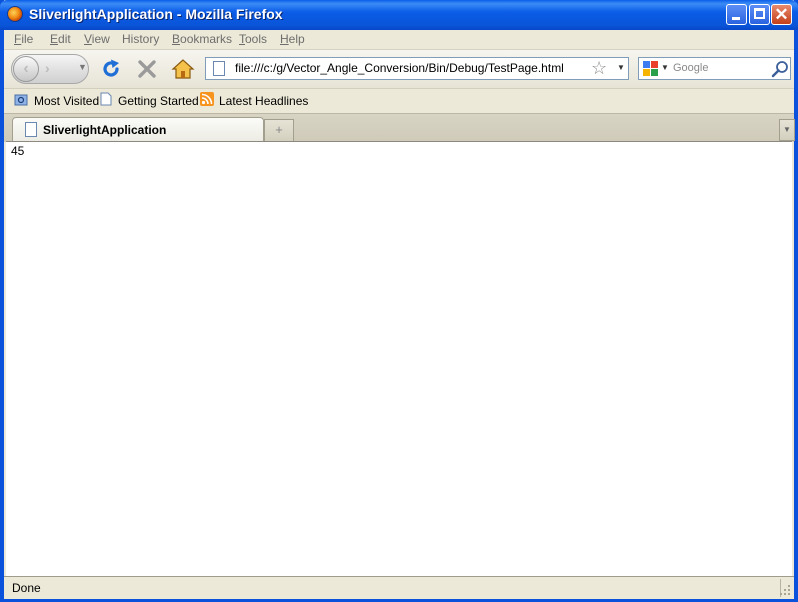 The height and width of the screenshot is (602, 798). What do you see at coordinates (64, 39) in the screenshot?
I see `menu-edit-label: dit` at bounding box center [64, 39].